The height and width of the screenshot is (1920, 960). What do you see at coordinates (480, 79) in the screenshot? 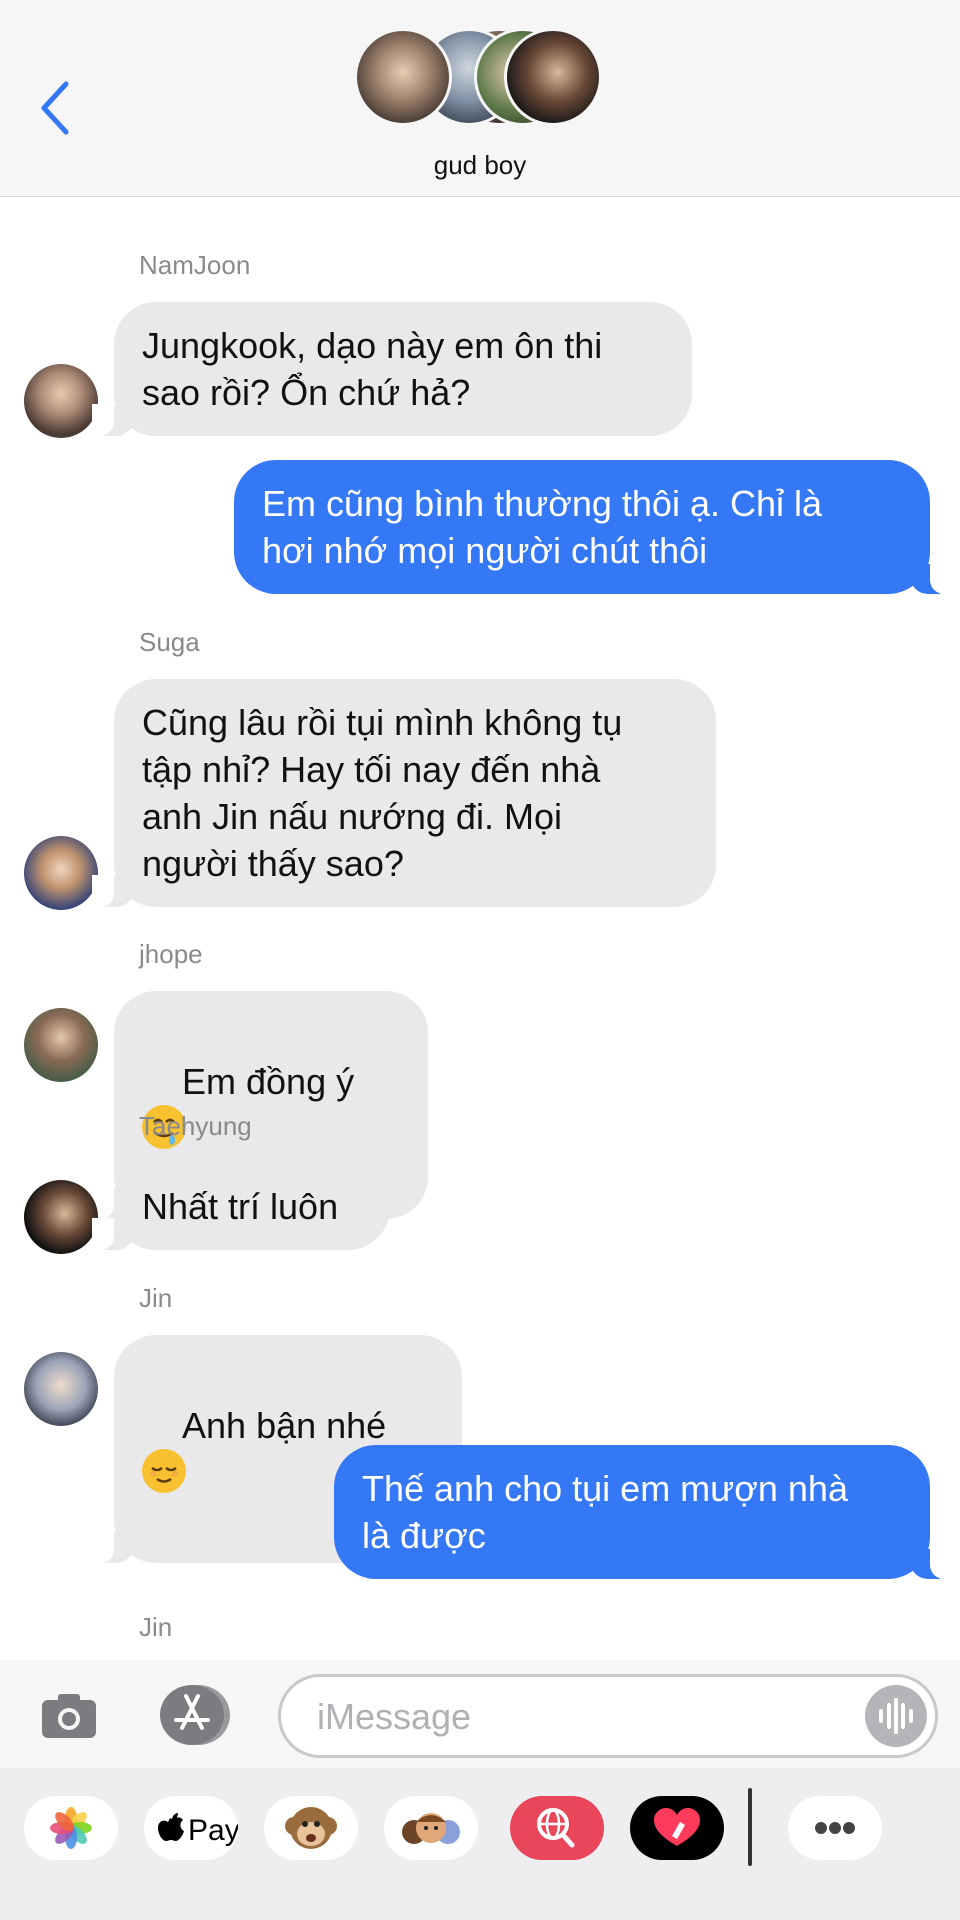
I see `group-avatar-stack` at bounding box center [480, 79].